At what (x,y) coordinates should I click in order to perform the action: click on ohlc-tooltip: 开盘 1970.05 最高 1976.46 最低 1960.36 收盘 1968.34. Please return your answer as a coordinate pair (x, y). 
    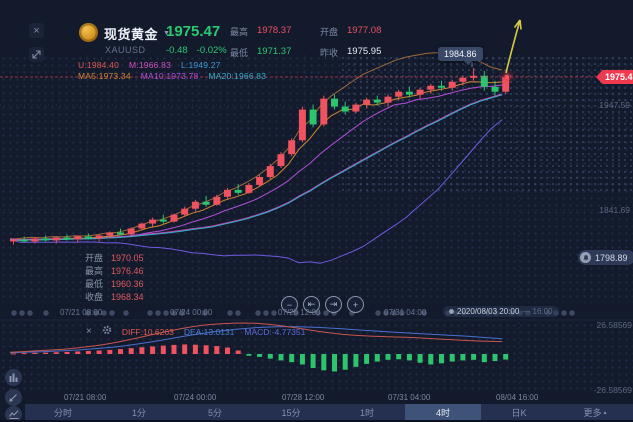
    Looking at the image, I should click on (114, 277).